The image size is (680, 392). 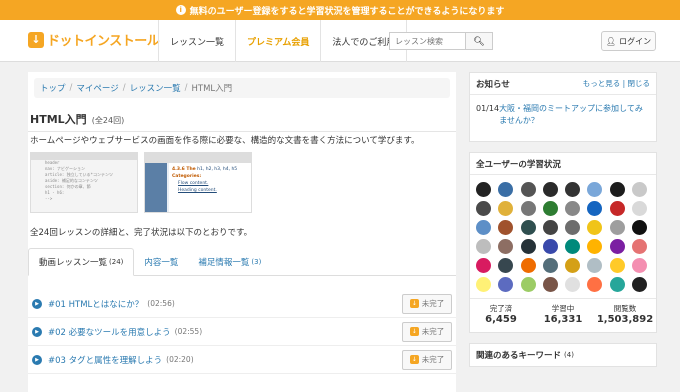 What do you see at coordinates (242, 120) in the screenshot?
I see `page-title: HTML入門 (全24回)` at bounding box center [242, 120].